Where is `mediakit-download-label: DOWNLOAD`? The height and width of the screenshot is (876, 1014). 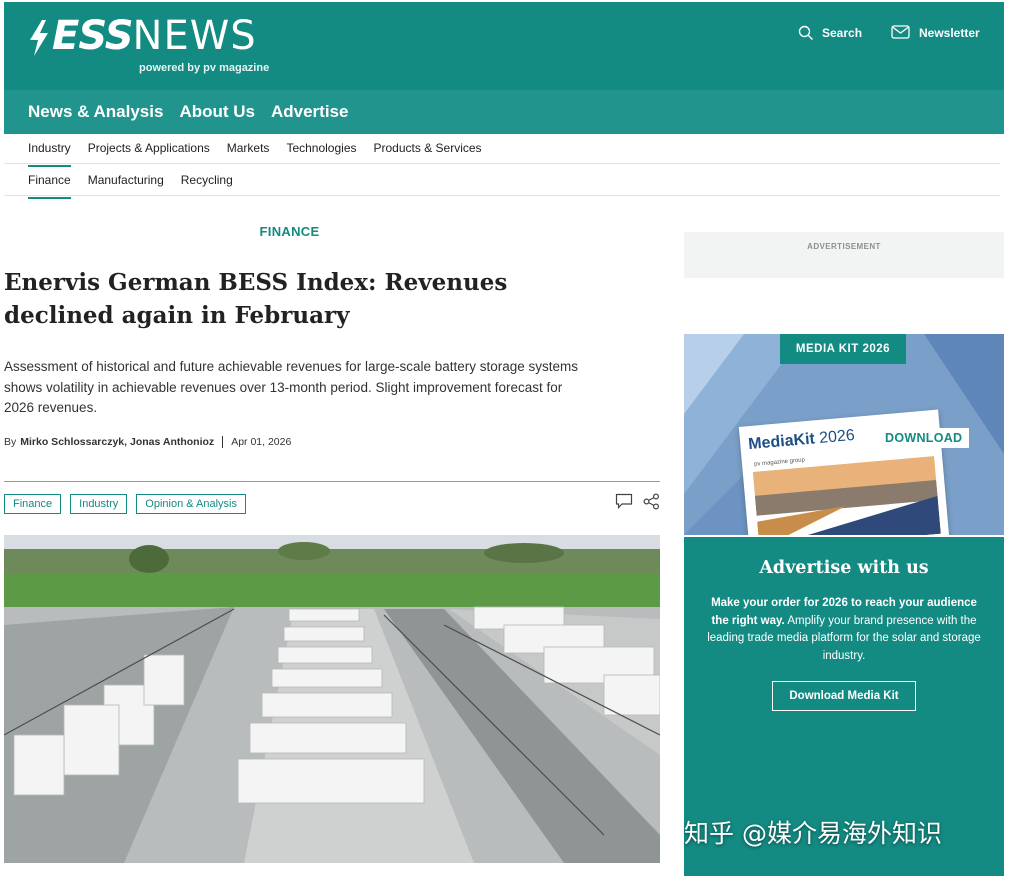 mediakit-download-label: DOWNLOAD is located at coordinates (924, 438).